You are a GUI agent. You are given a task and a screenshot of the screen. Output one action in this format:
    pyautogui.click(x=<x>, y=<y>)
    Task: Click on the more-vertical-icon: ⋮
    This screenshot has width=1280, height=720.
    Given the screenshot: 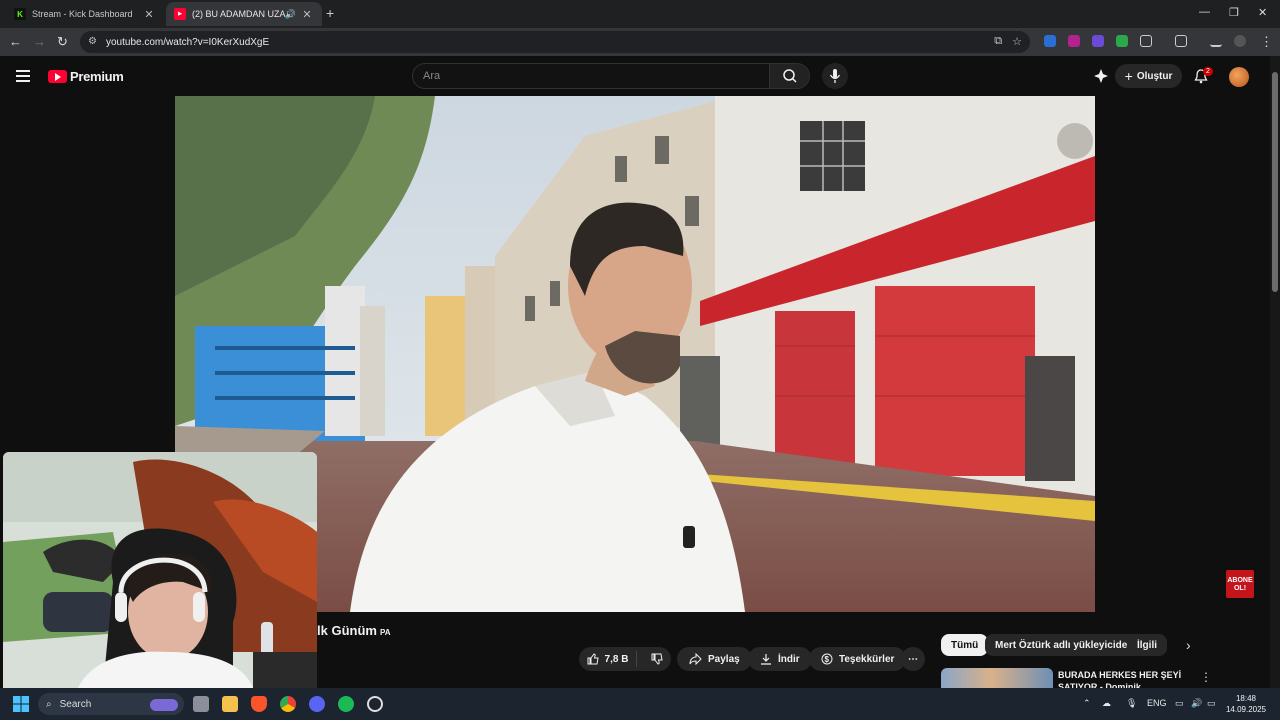 What is the action you would take?
    pyautogui.click(x=1206, y=677)
    